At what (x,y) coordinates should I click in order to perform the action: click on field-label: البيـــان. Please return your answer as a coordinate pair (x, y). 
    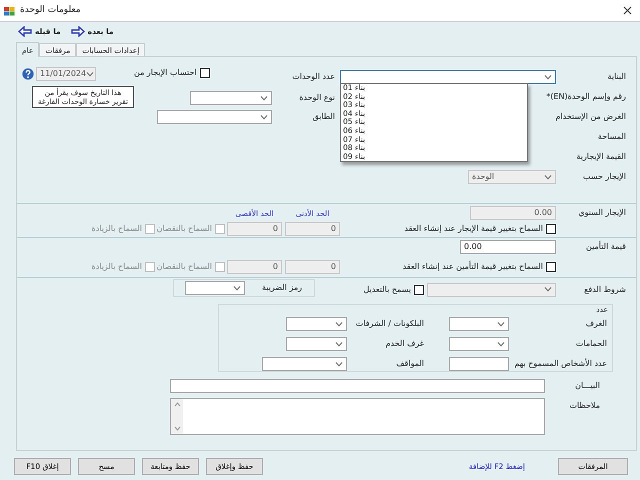
    Looking at the image, I should click on (587, 386).